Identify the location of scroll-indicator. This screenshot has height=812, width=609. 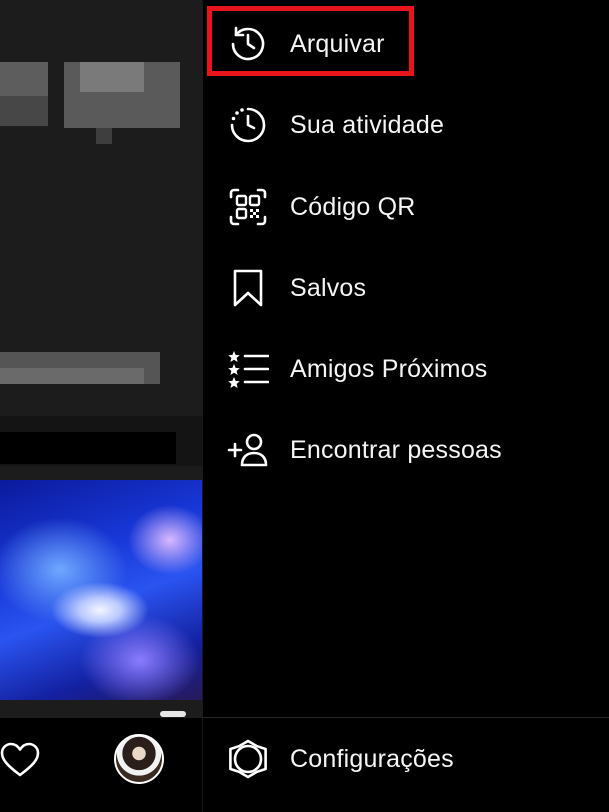
(173, 714).